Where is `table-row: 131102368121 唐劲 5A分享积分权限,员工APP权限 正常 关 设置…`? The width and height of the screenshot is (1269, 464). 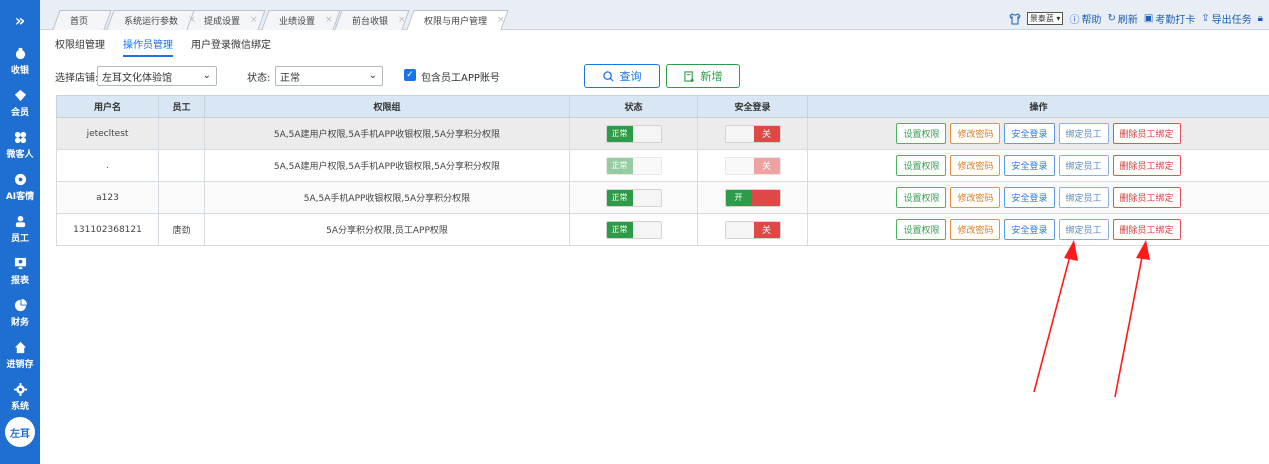 table-row: 131102368121 唐劲 5A分享积分权限,员工APP权限 正常 关 设置… is located at coordinates (662, 229).